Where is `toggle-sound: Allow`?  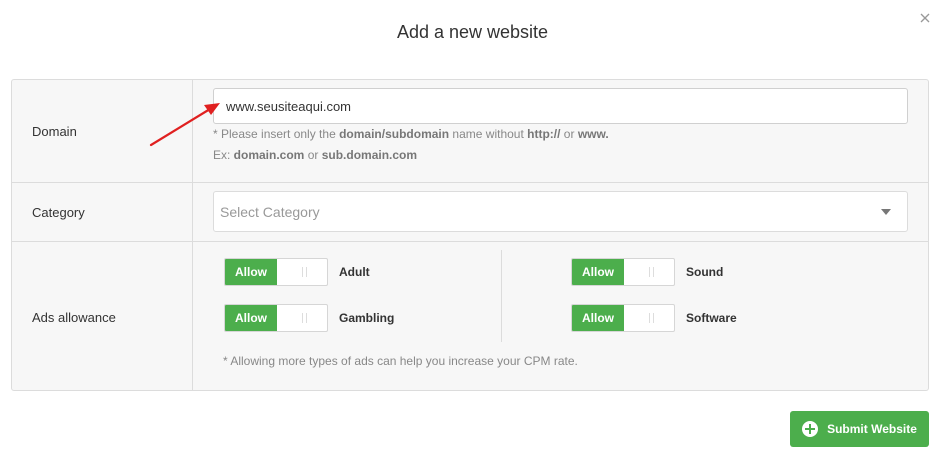
toggle-sound: Allow is located at coordinates (623, 272).